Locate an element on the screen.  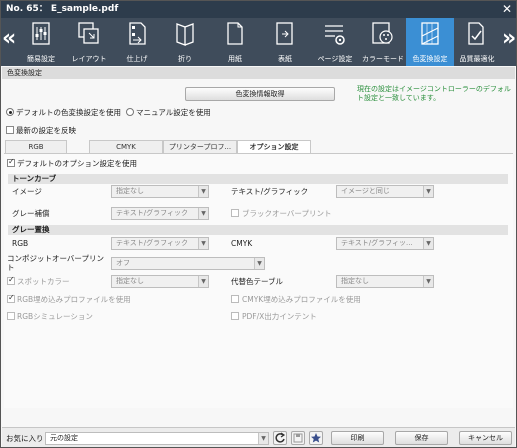
spot-color-dropdown: 指定なし ▼ is located at coordinates (160, 281).